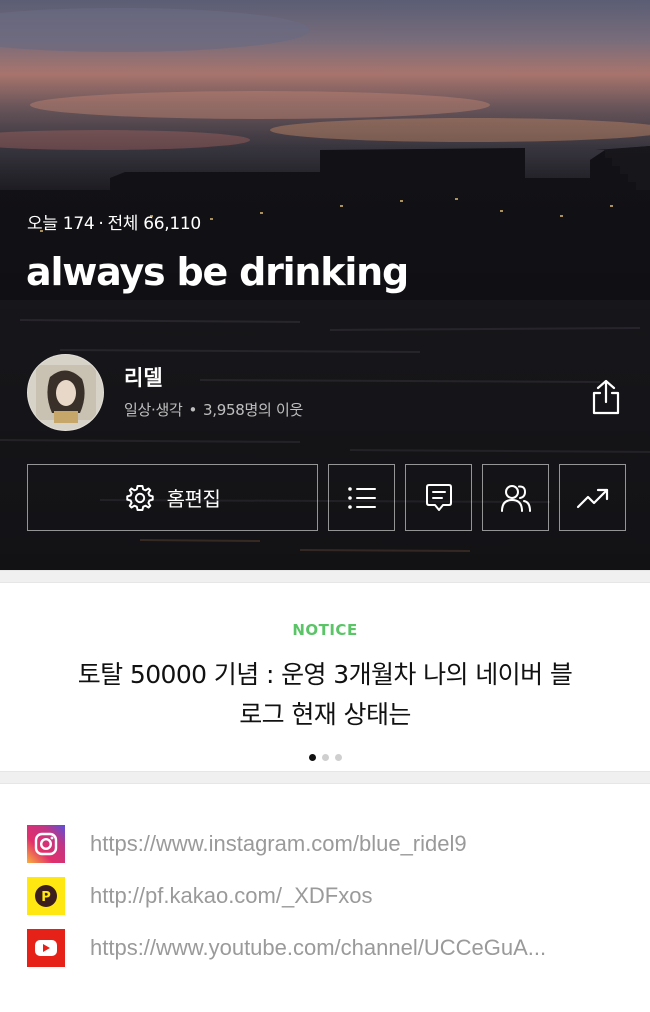  I want to click on guestbook-button, so click(438, 497).